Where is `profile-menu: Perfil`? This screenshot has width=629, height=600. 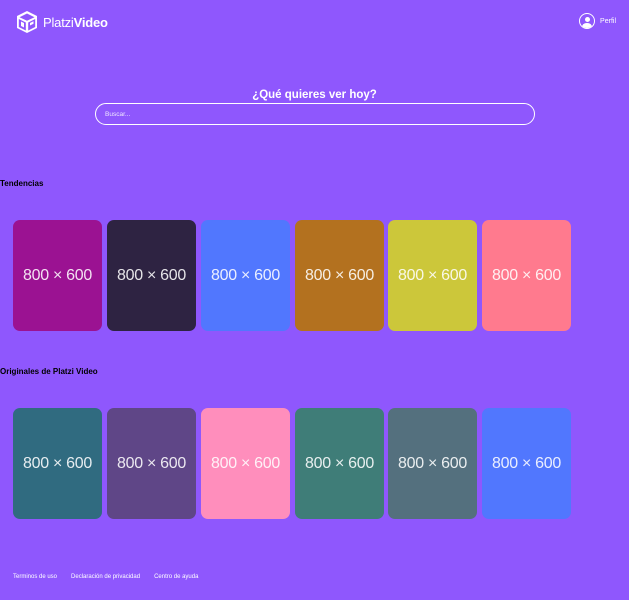 profile-menu: Perfil is located at coordinates (597, 21).